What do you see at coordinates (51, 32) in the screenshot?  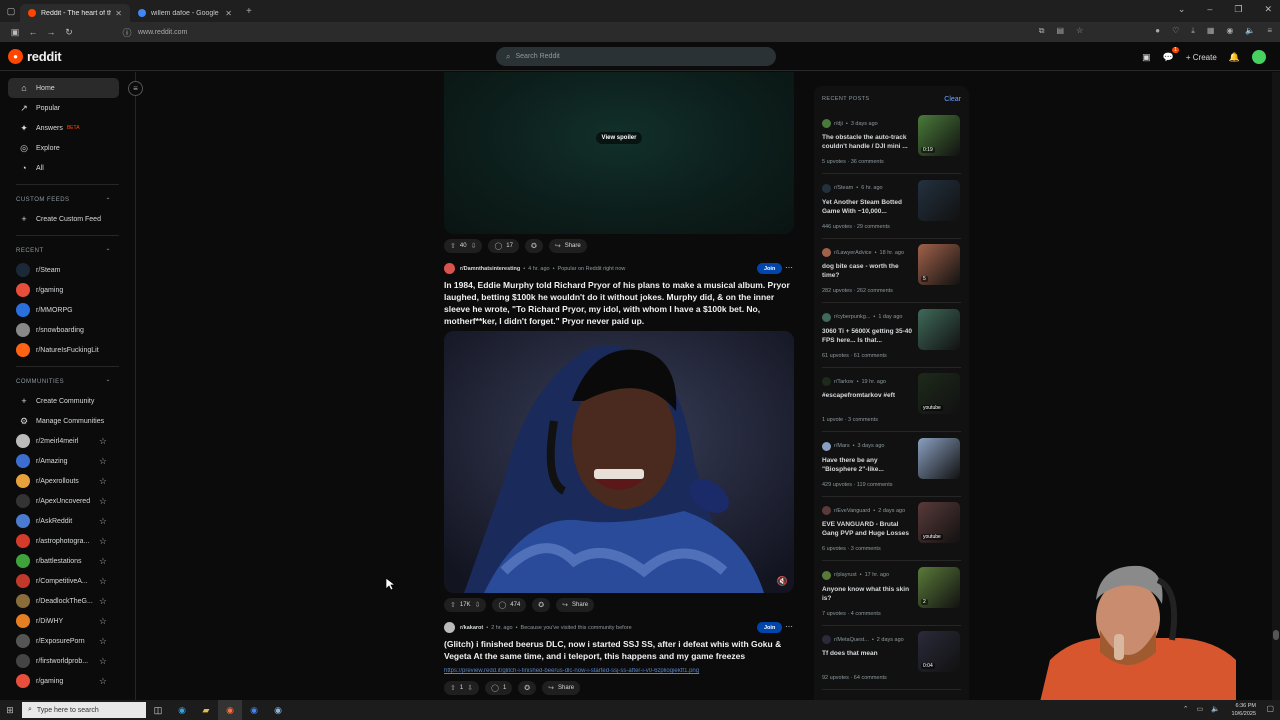 I see `forward-icon: →` at bounding box center [51, 32].